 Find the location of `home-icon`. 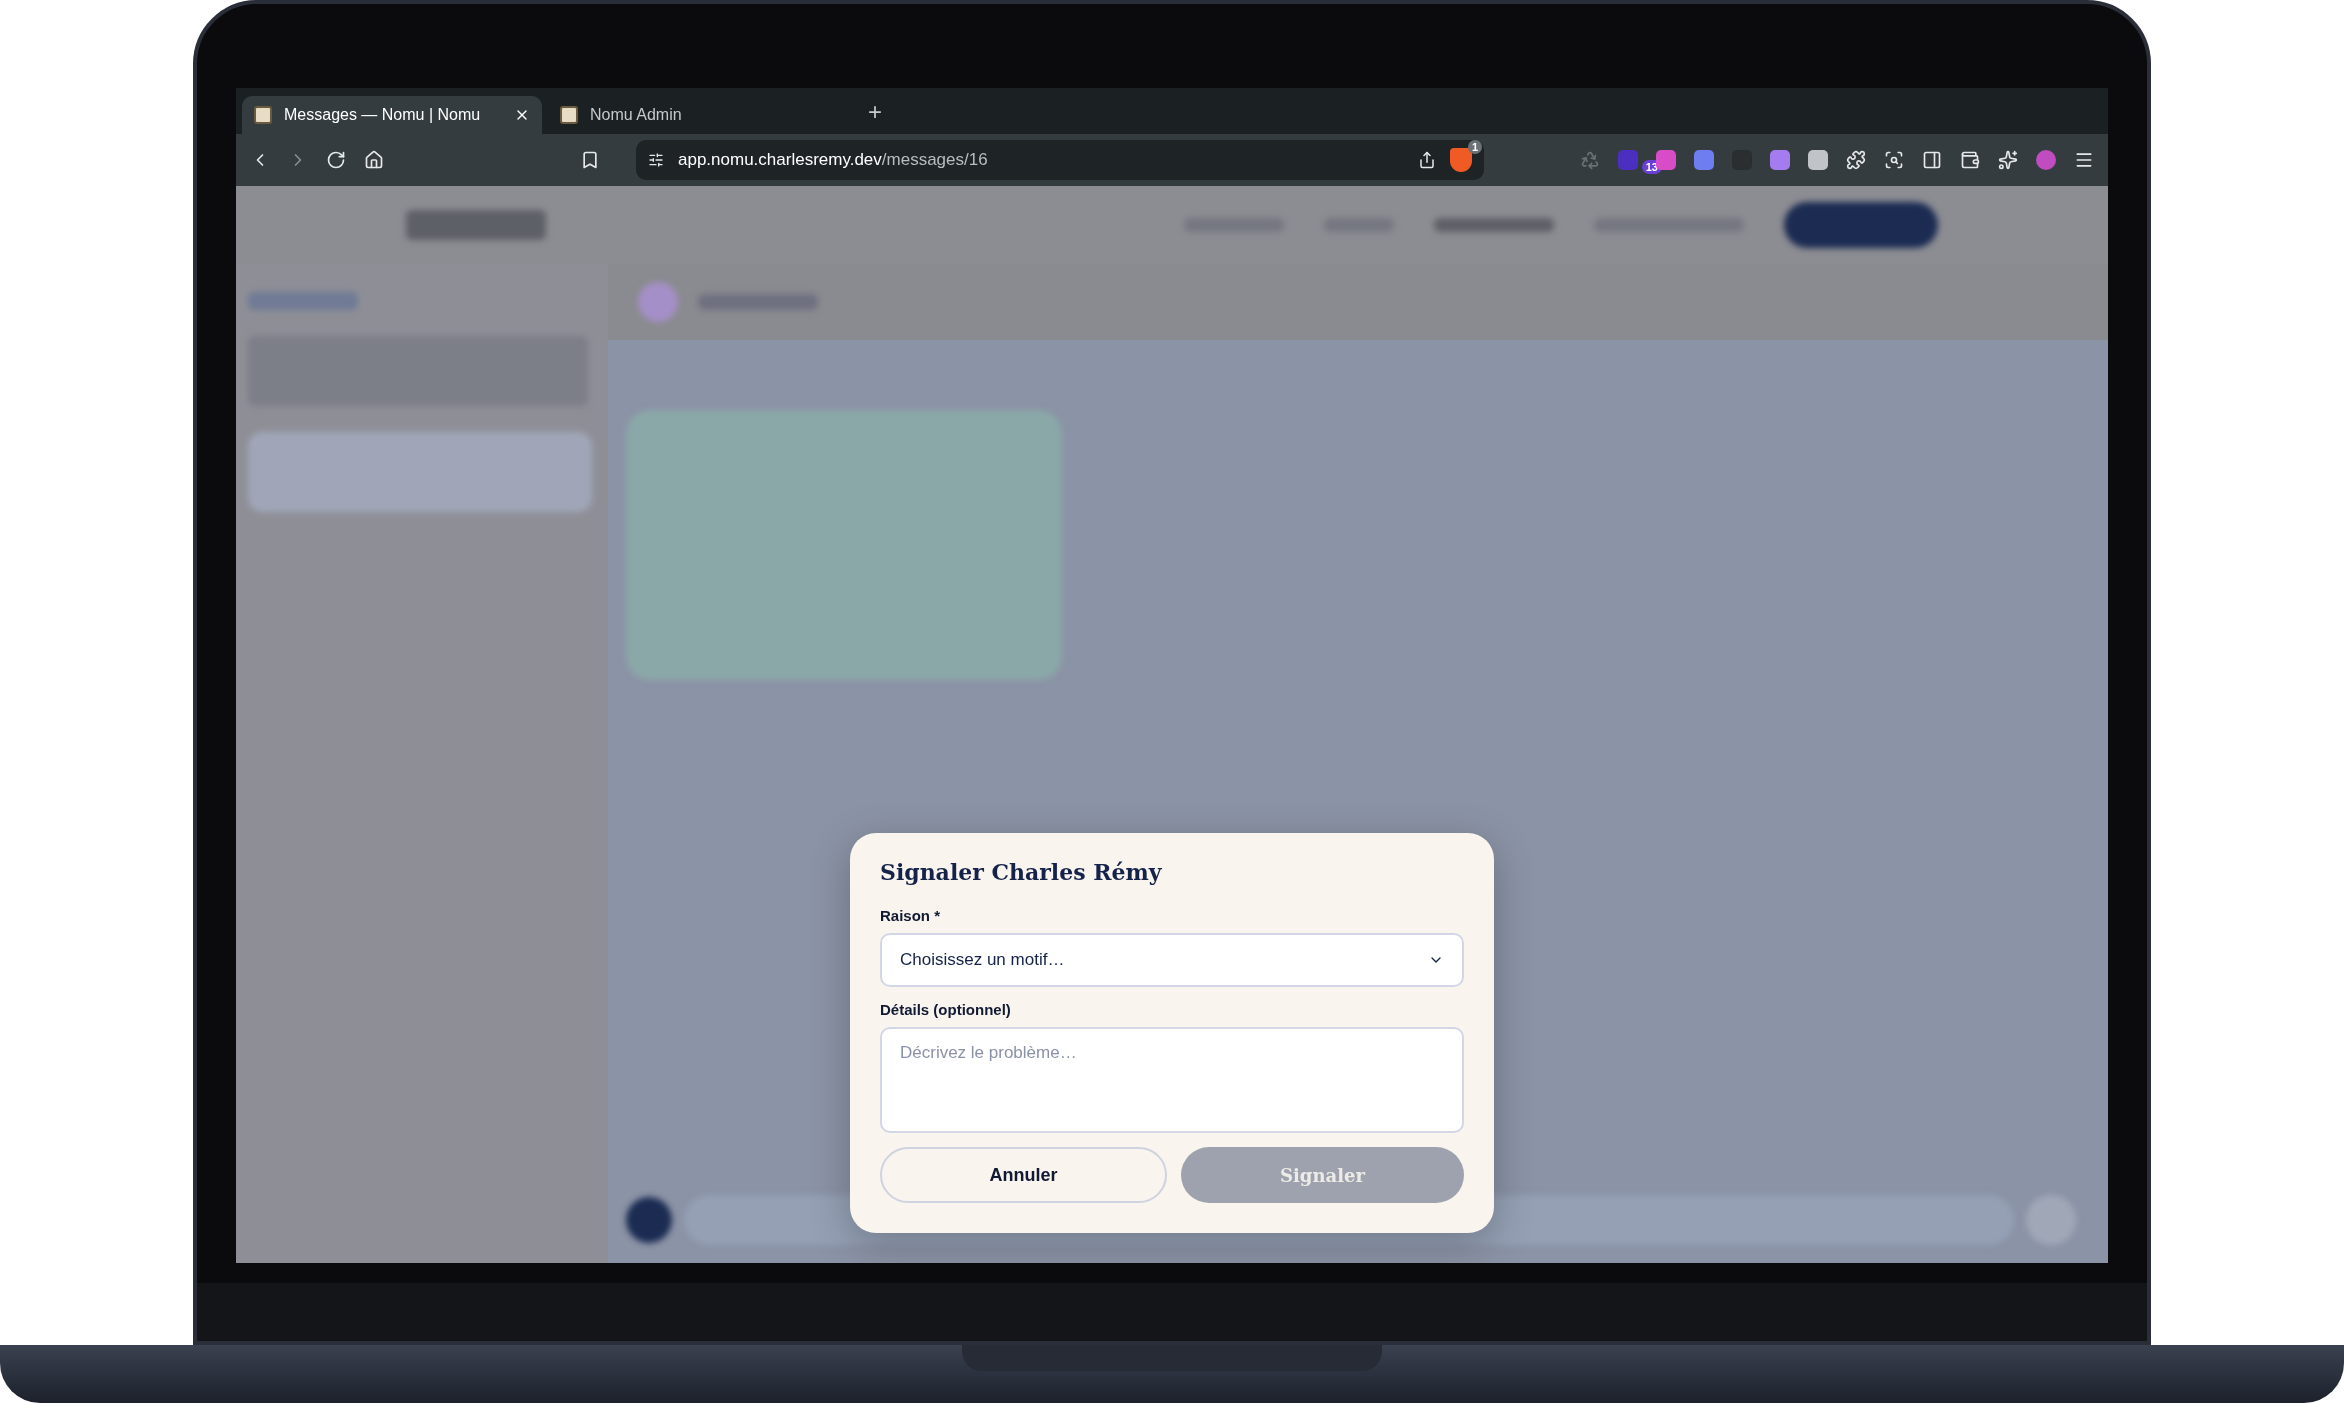

home-icon is located at coordinates (374, 160).